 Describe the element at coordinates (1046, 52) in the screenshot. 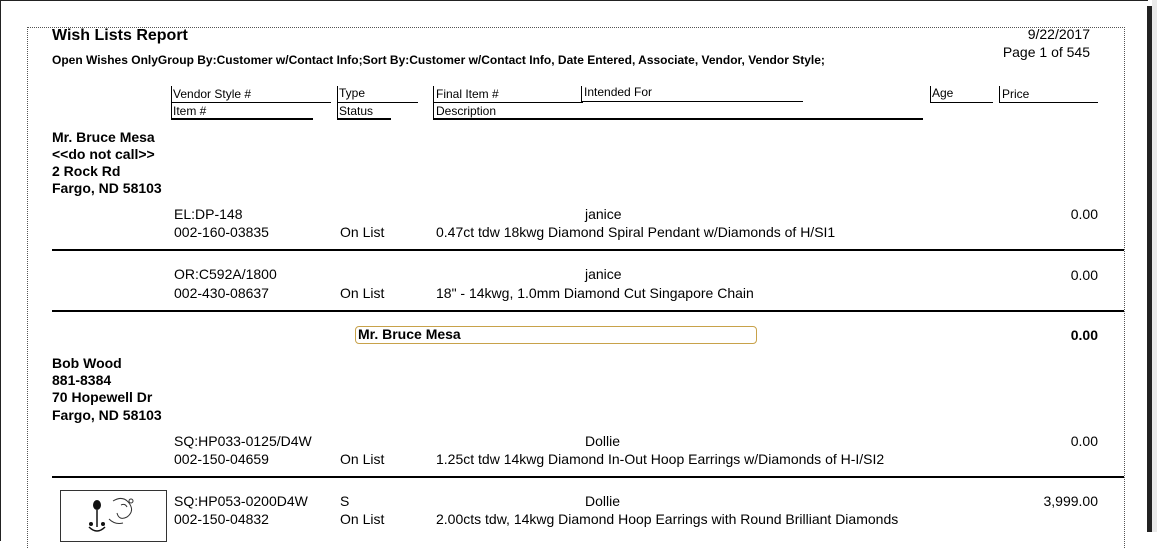

I see `page-info: Page 1 of 545` at that location.